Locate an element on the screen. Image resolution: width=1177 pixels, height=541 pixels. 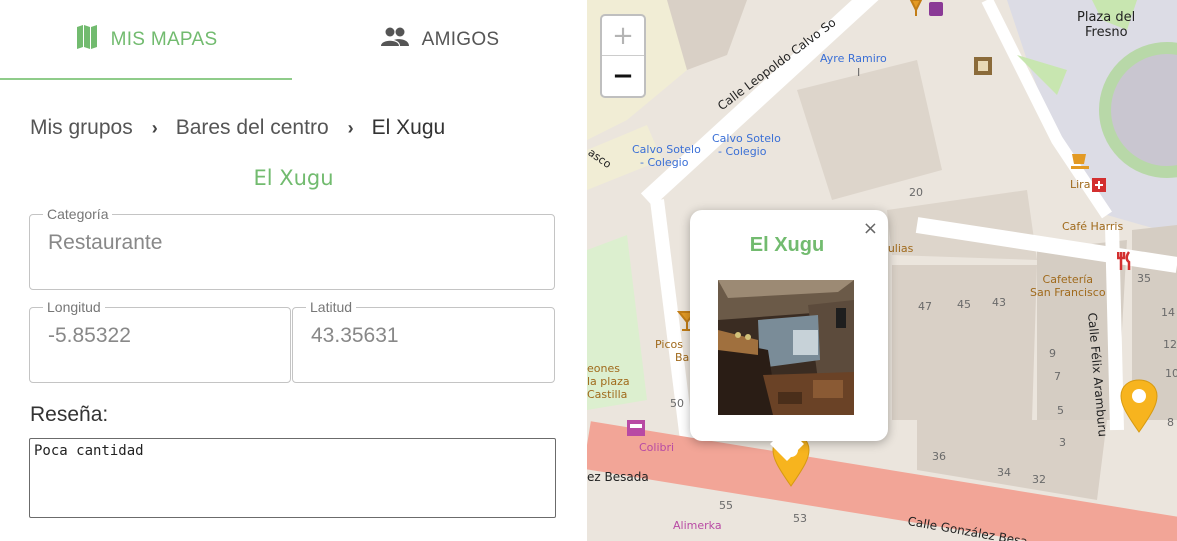
map-label-line: la plaza is located at coordinates (608, 381).